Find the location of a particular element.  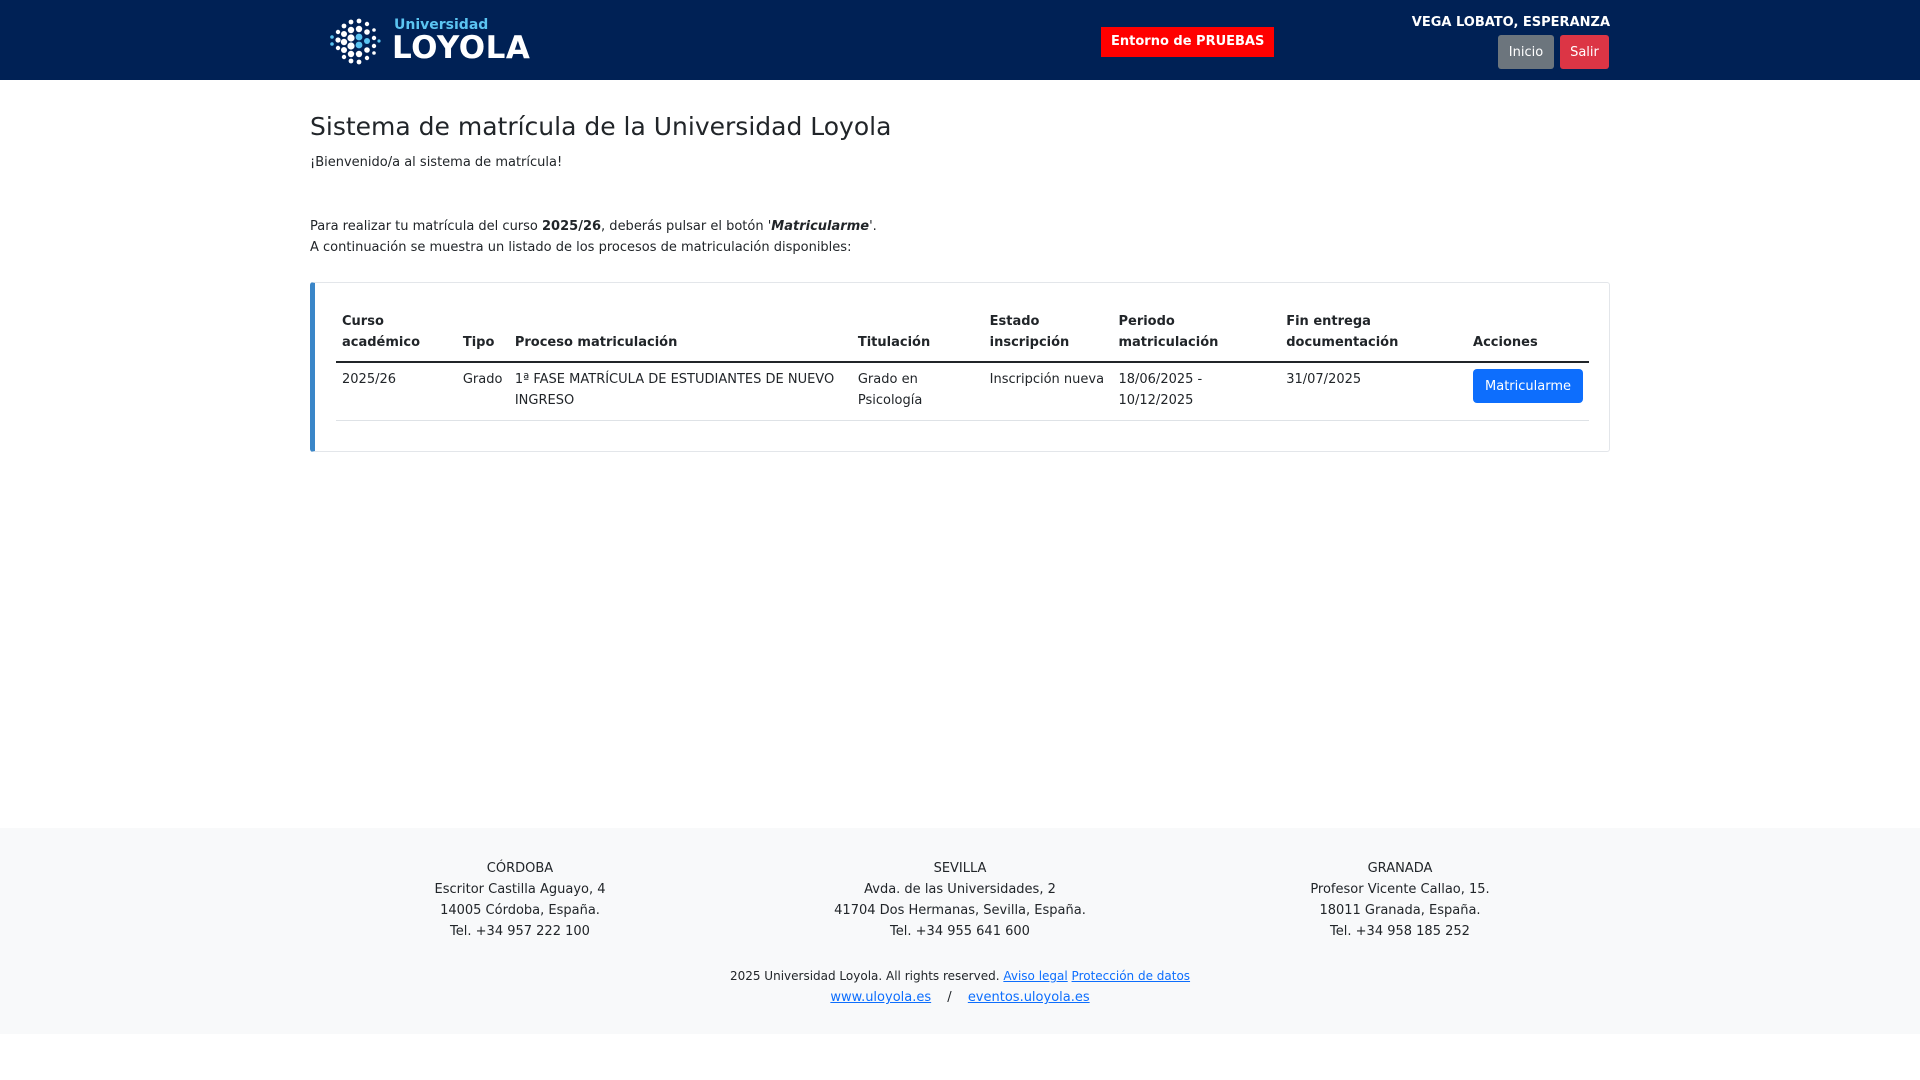

campus-name: GRANADA is located at coordinates (1400, 868).